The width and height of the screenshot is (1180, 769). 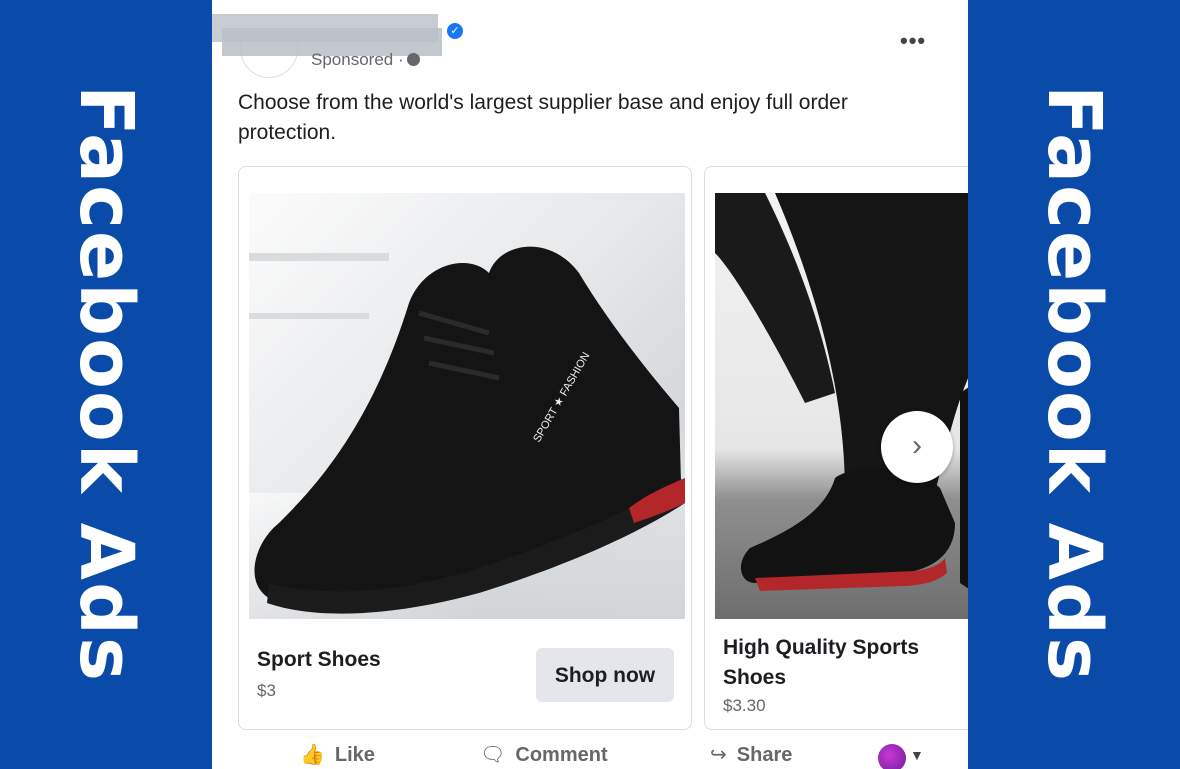 I want to click on shop-now-button: Shop now, so click(x=605, y=675).